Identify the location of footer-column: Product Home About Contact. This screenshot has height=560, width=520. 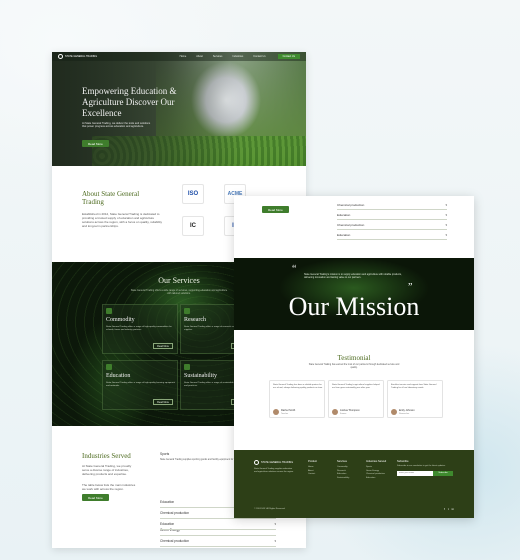
(312, 468).